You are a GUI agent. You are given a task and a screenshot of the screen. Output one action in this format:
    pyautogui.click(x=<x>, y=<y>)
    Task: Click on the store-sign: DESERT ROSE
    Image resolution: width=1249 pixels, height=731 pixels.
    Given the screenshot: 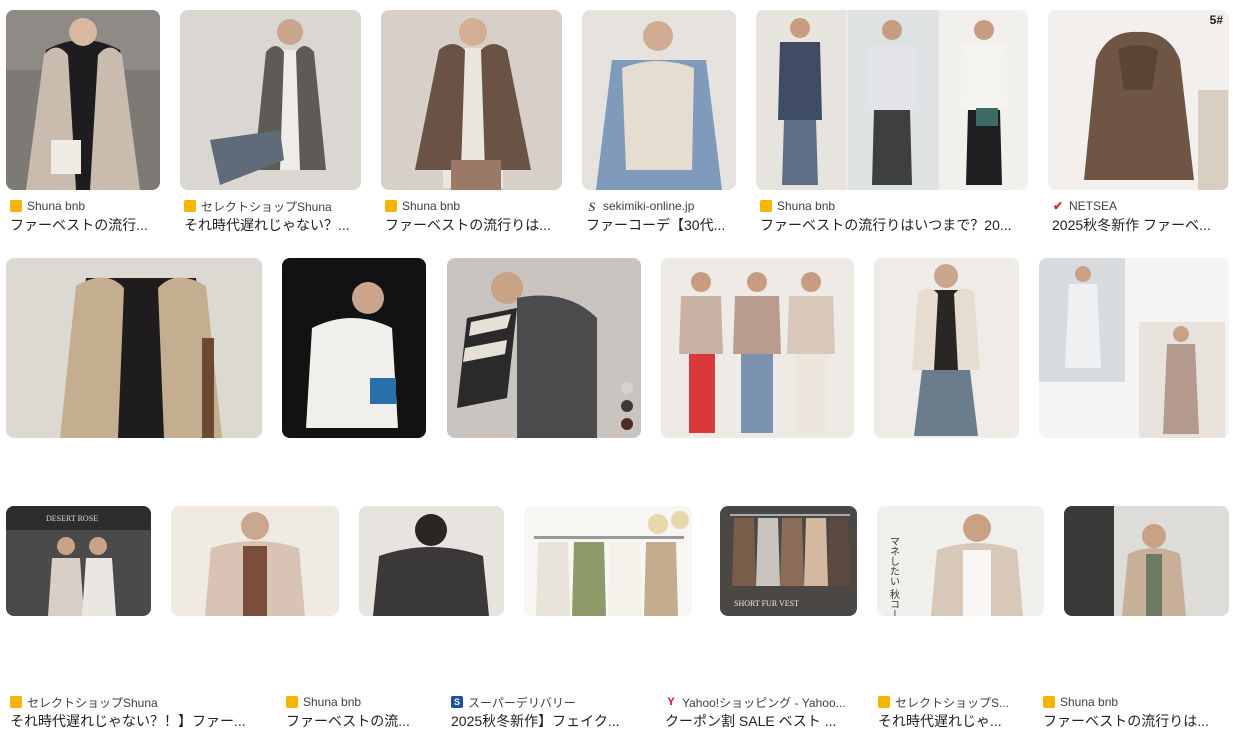 What is the action you would take?
    pyautogui.click(x=72, y=518)
    